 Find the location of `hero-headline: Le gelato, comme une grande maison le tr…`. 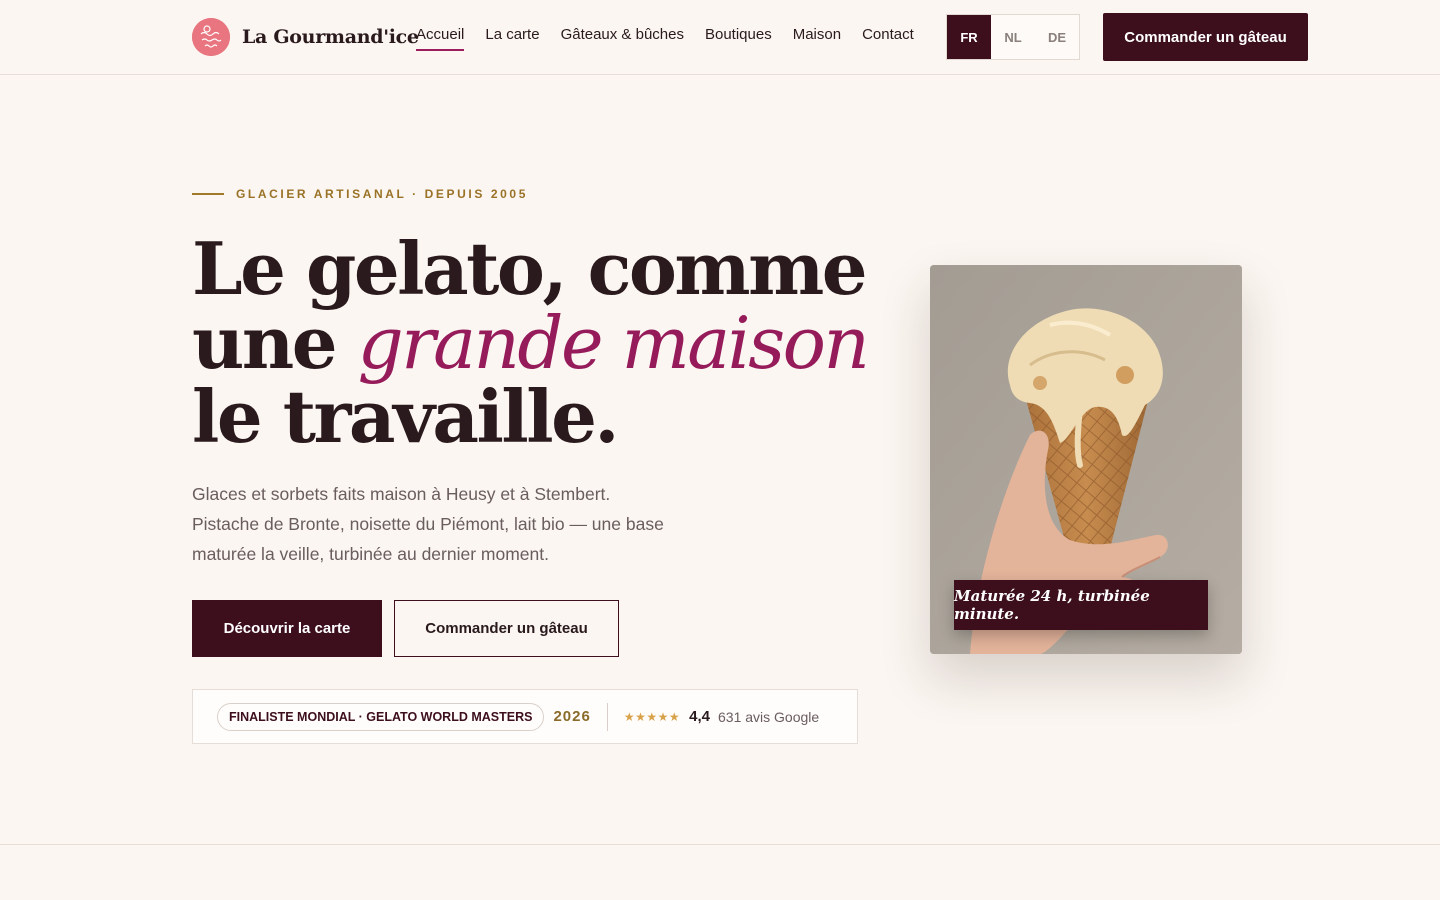

hero-headline: Le gelato, comme une grande maison le tr… is located at coordinates (542, 343).